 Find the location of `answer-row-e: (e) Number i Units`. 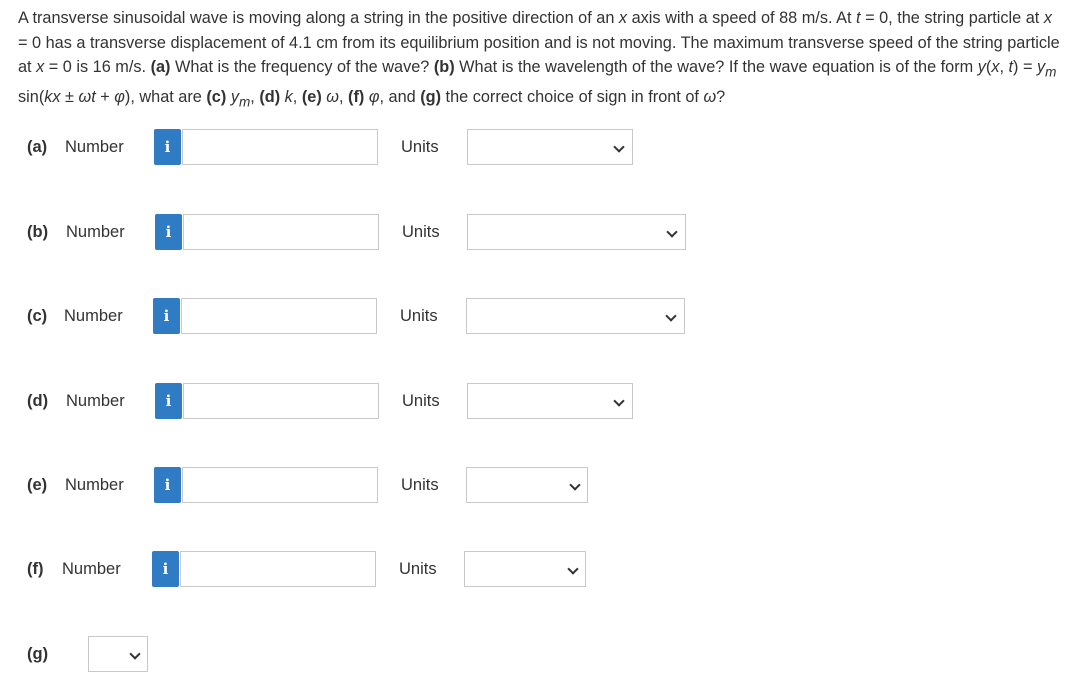

answer-row-e: (e) Number i Units is located at coordinates (300, 485).